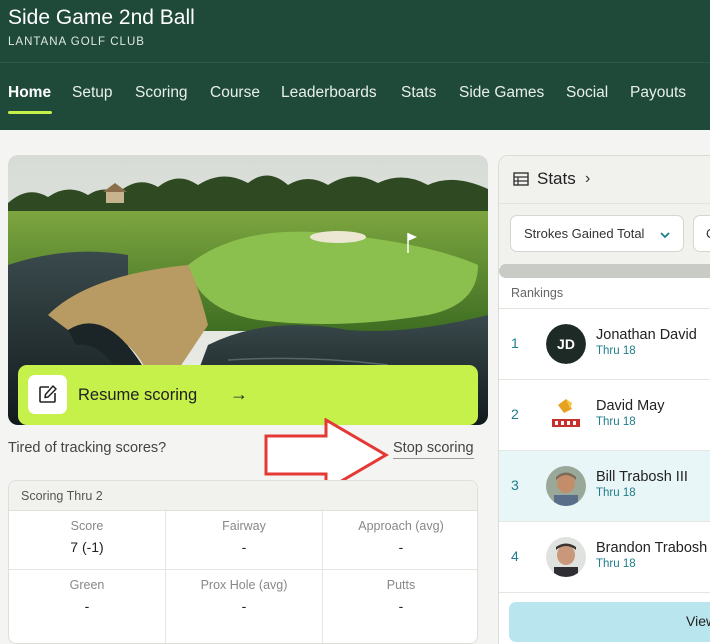  Describe the element at coordinates (604, 344) in the screenshot. I see `ranking-row: 1 JD Jonathan David Thru 18` at that location.